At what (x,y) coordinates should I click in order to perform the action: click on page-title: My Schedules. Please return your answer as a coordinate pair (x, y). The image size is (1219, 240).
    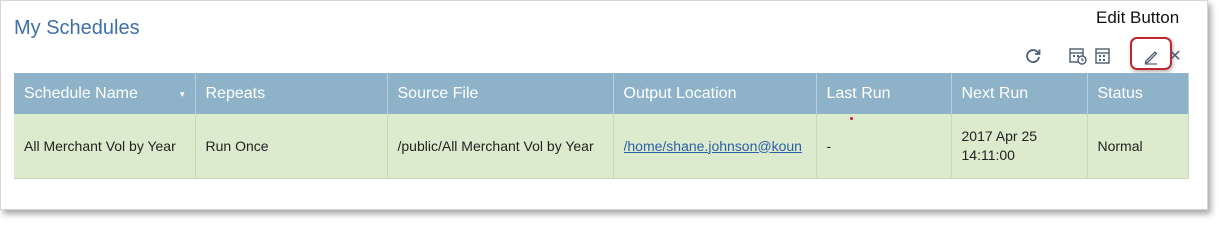
    Looking at the image, I should click on (77, 28).